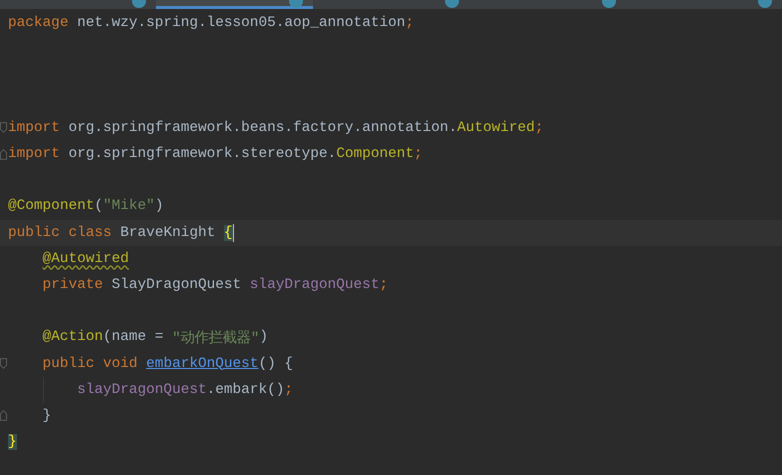 This screenshot has height=475, width=782. What do you see at coordinates (72, 284) in the screenshot?
I see `code-keyword: private` at bounding box center [72, 284].